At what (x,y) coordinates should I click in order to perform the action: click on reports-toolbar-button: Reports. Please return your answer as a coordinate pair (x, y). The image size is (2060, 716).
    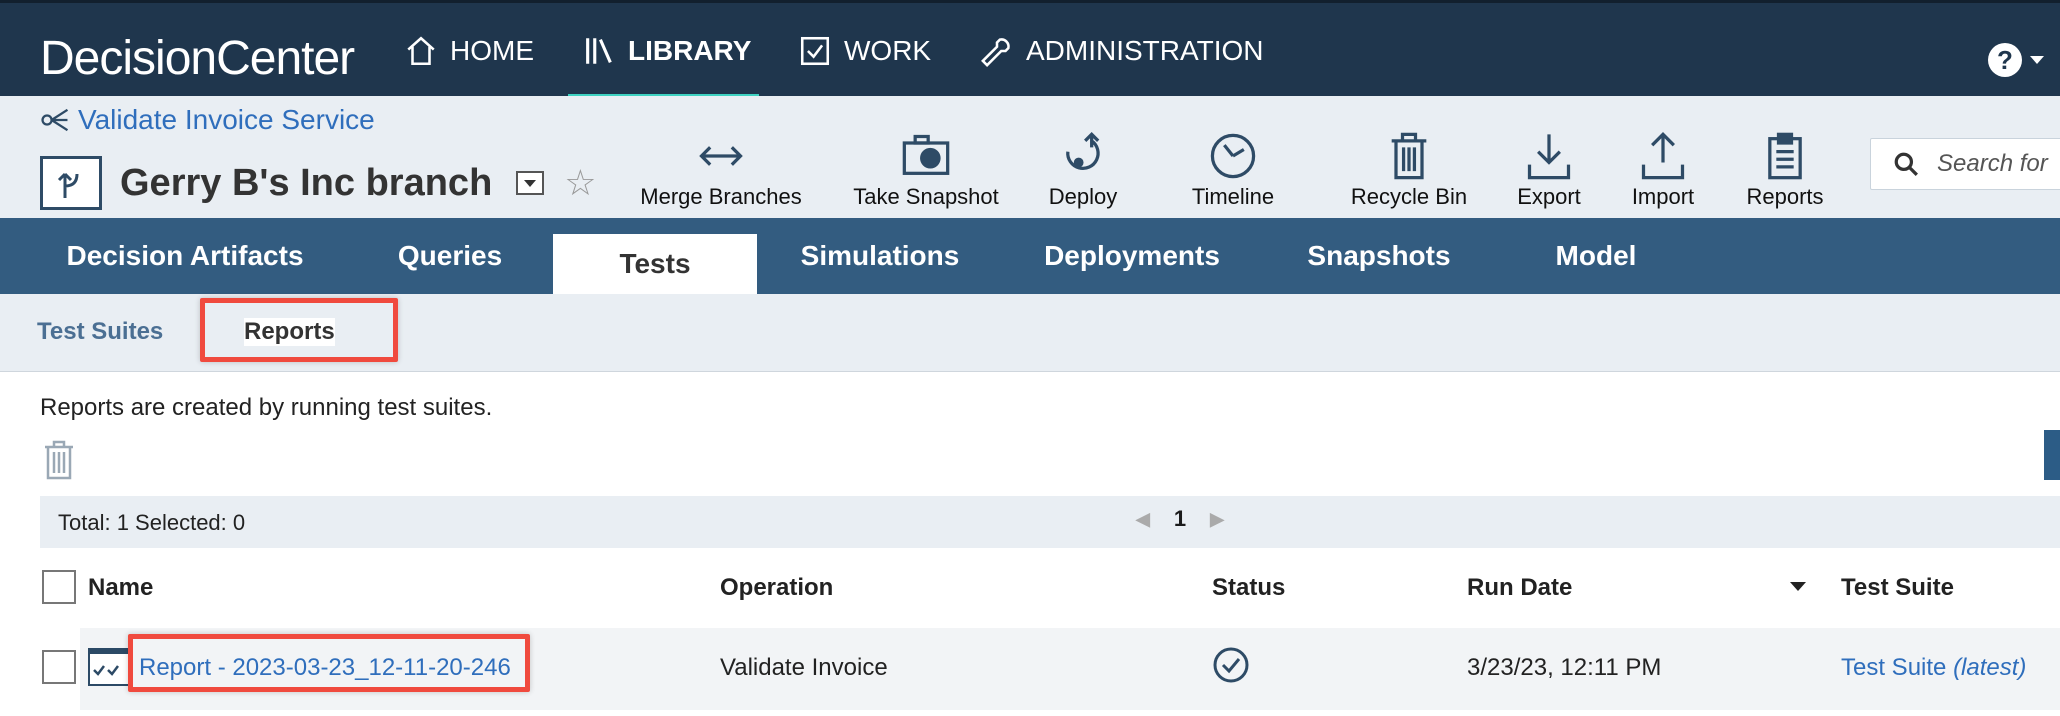
    Looking at the image, I should click on (1785, 170).